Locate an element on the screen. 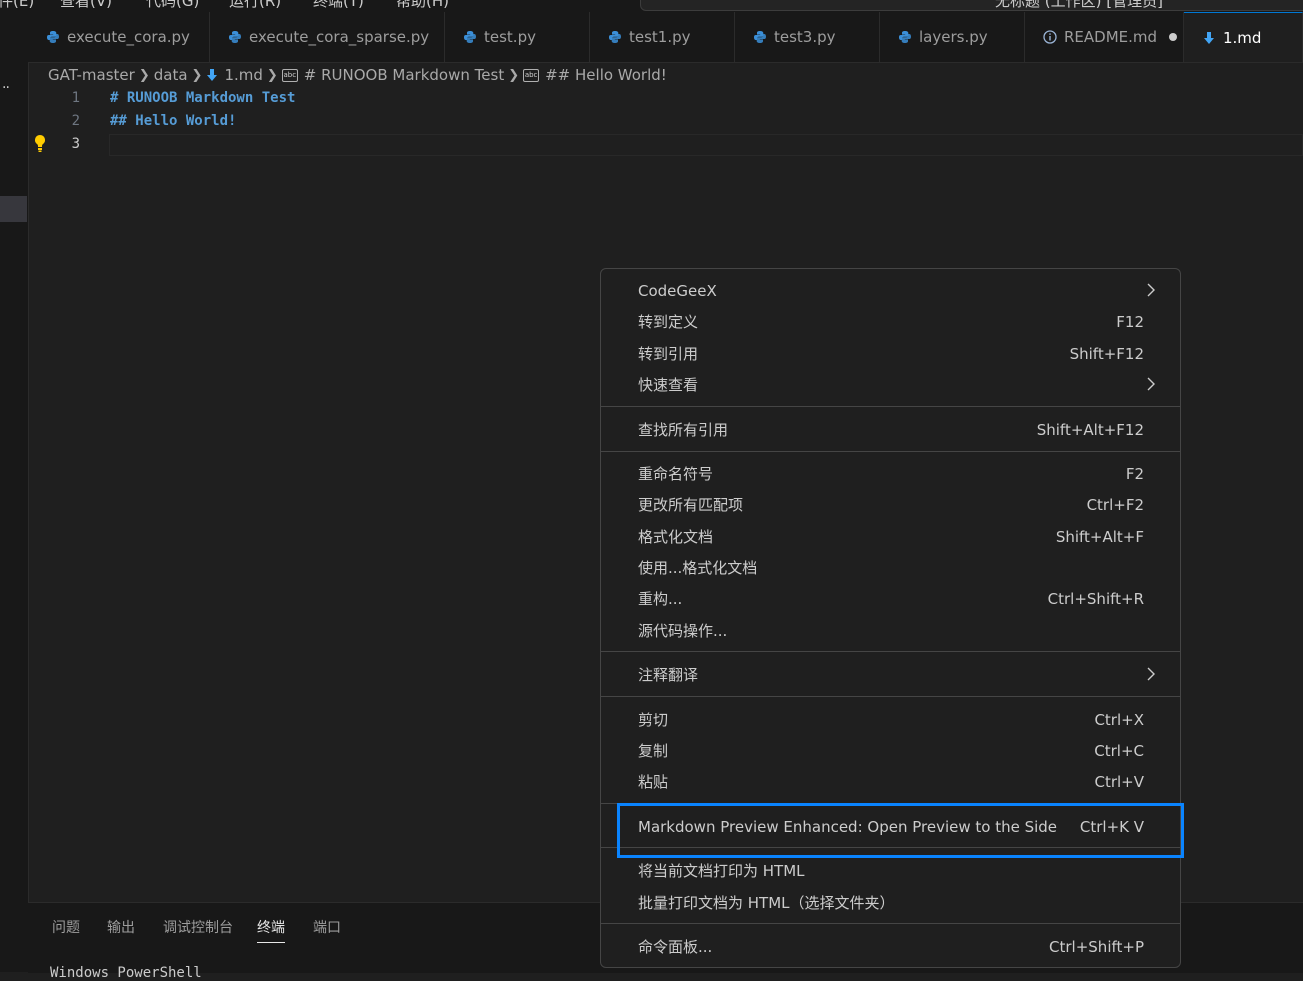 The height and width of the screenshot is (981, 1303). tab-ports: 端口 is located at coordinates (327, 927).